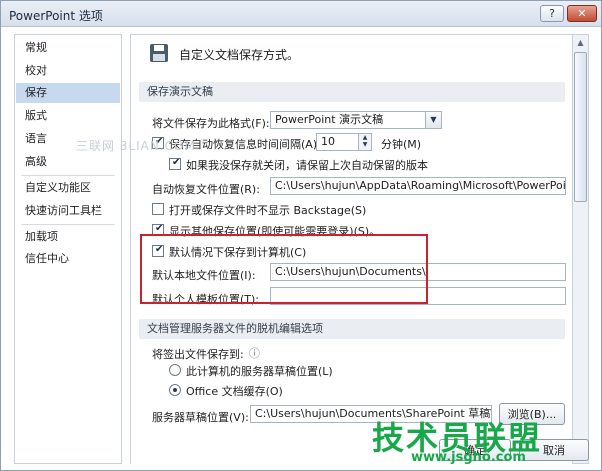 The width and height of the screenshot is (602, 471). I want to click on keep-last-version-label: 如果我没保存就关闭，请保留上次自动保留的版本, so click(307, 165).